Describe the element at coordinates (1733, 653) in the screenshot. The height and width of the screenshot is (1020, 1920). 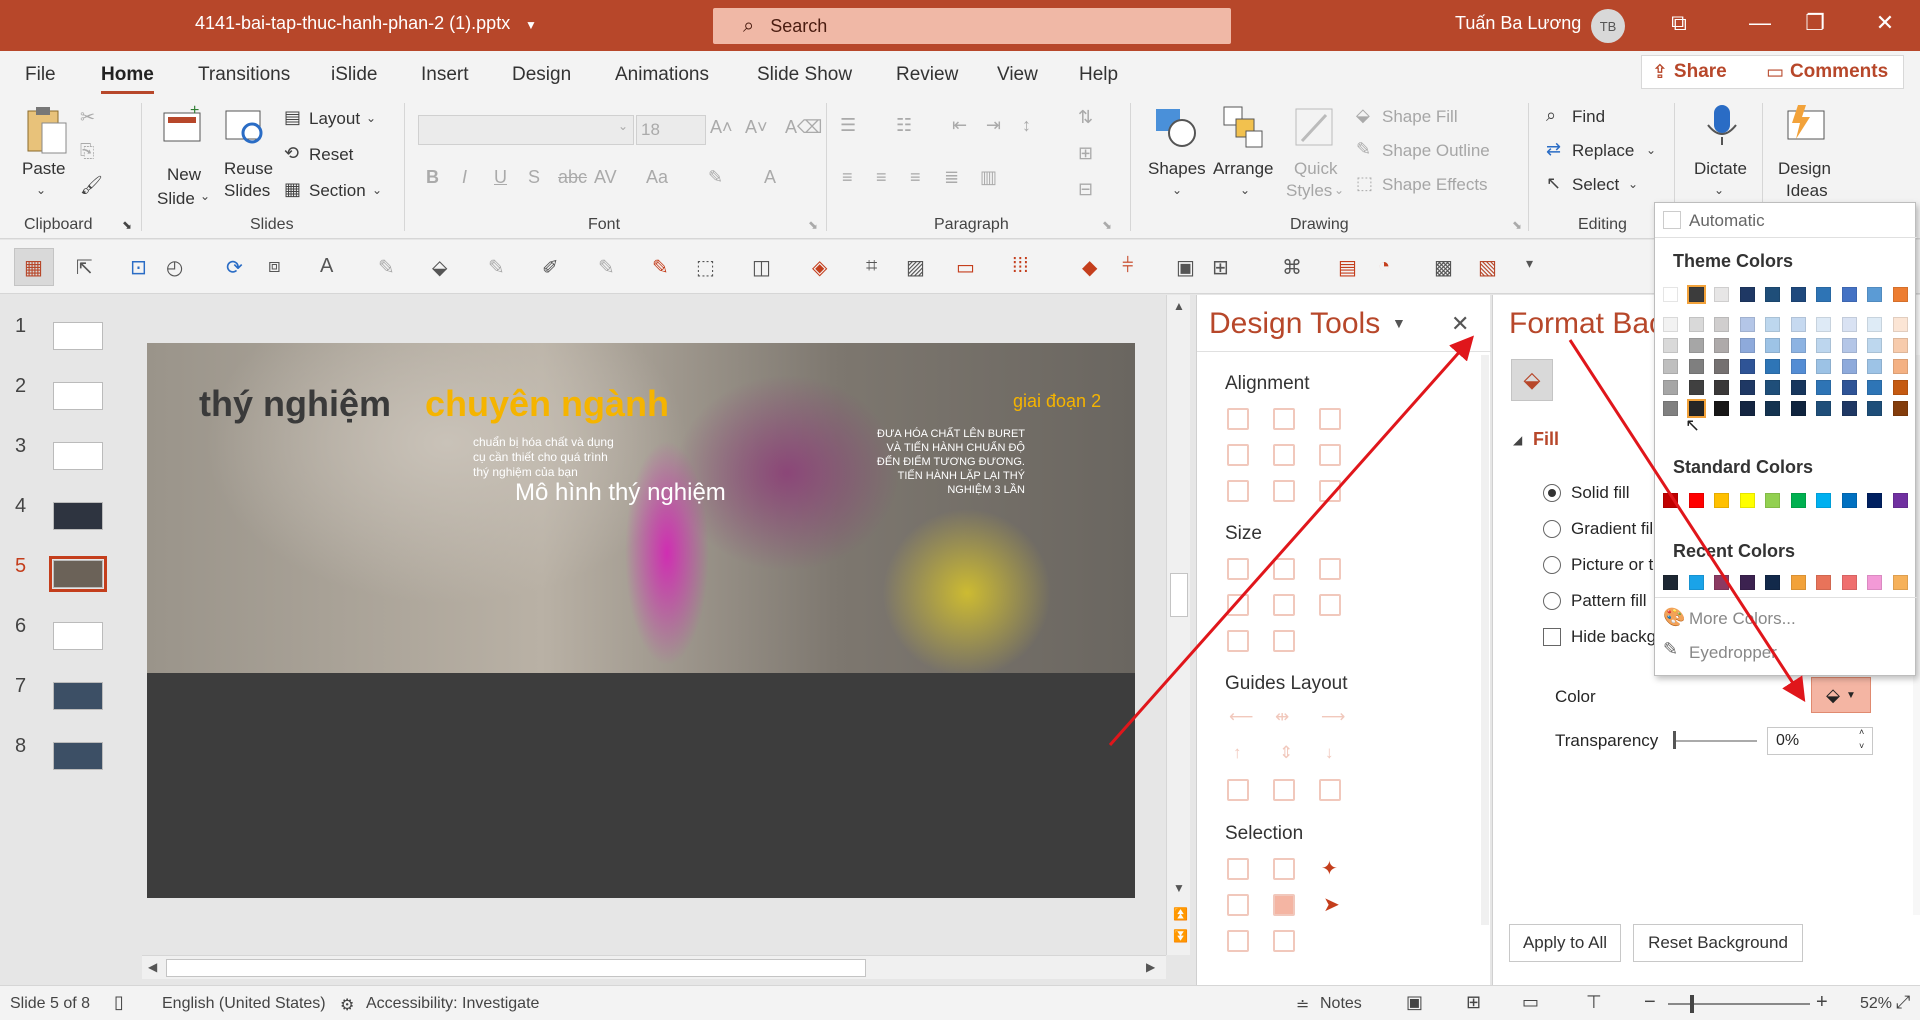
I see `eyedropper-option: Eyedropper` at that location.